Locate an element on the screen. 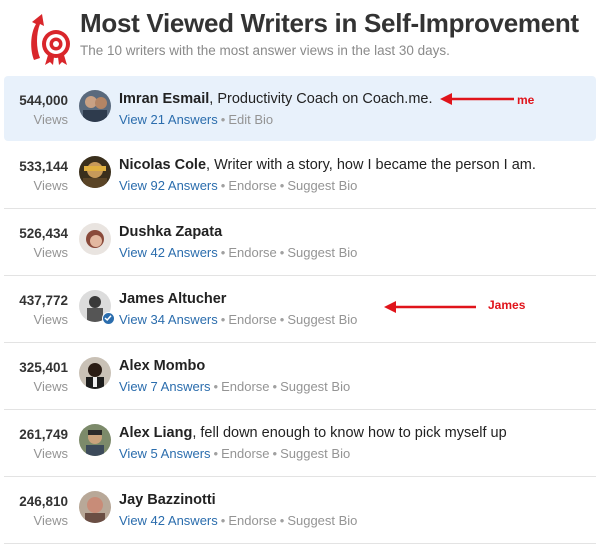  trophy-target-icon is located at coordinates (50, 38).